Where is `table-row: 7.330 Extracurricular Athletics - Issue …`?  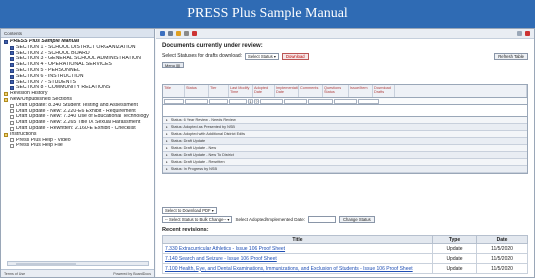
table-row: 7.330 Extracurricular Athletics - Issue … is located at coordinates (345, 248).